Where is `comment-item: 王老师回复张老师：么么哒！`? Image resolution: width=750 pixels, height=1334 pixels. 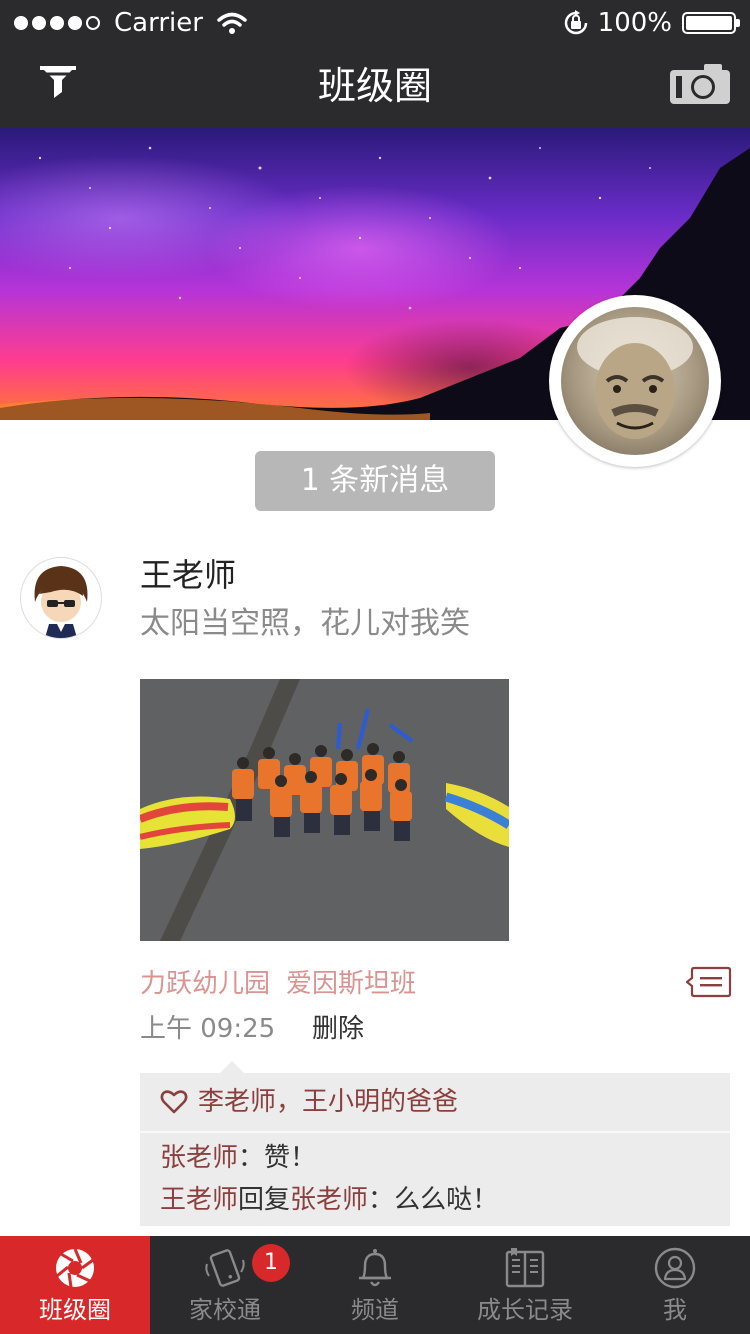
comment-item: 王老师回复张老师：么么哒！ is located at coordinates (329, 1200).